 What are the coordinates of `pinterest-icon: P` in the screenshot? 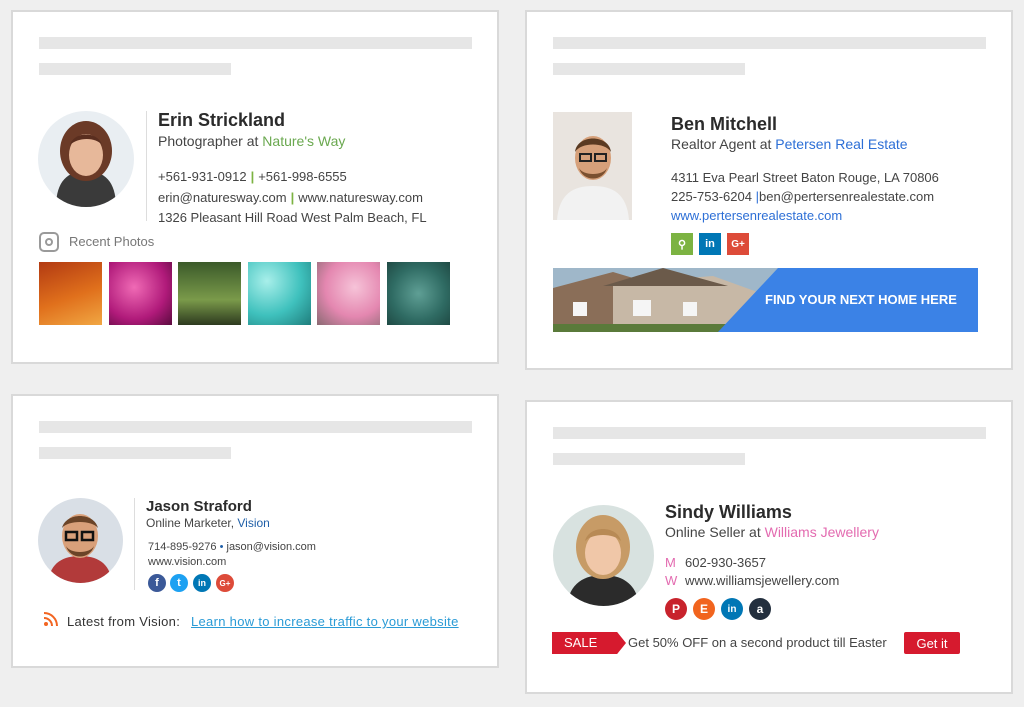 It's located at (676, 609).